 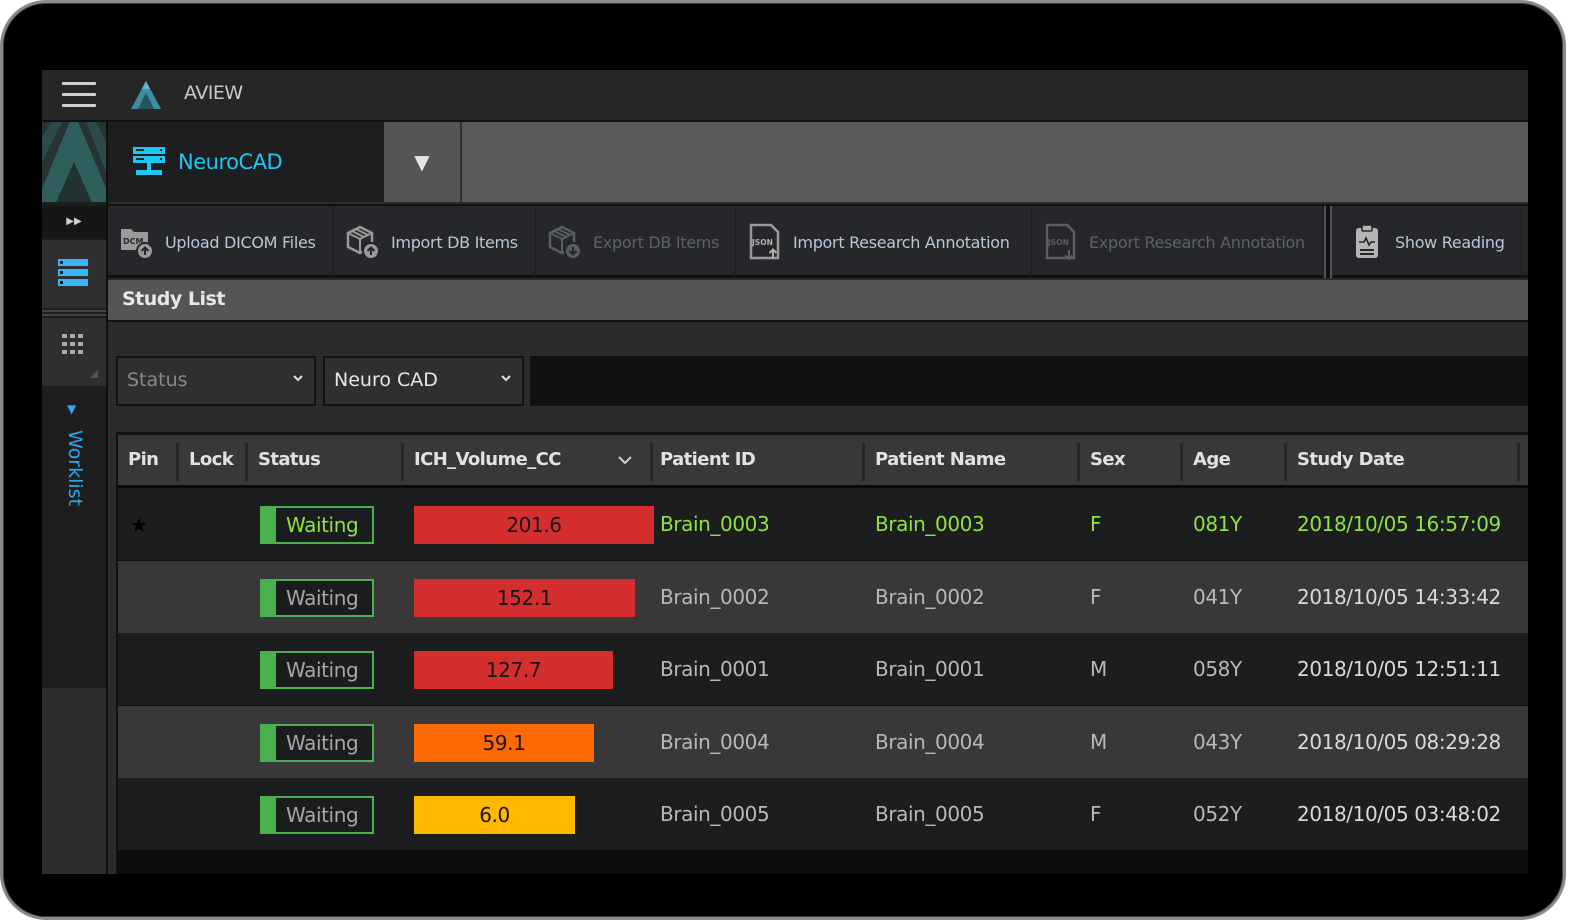 What do you see at coordinates (1427, 242) in the screenshot?
I see `show-reading-button: Show Reading` at bounding box center [1427, 242].